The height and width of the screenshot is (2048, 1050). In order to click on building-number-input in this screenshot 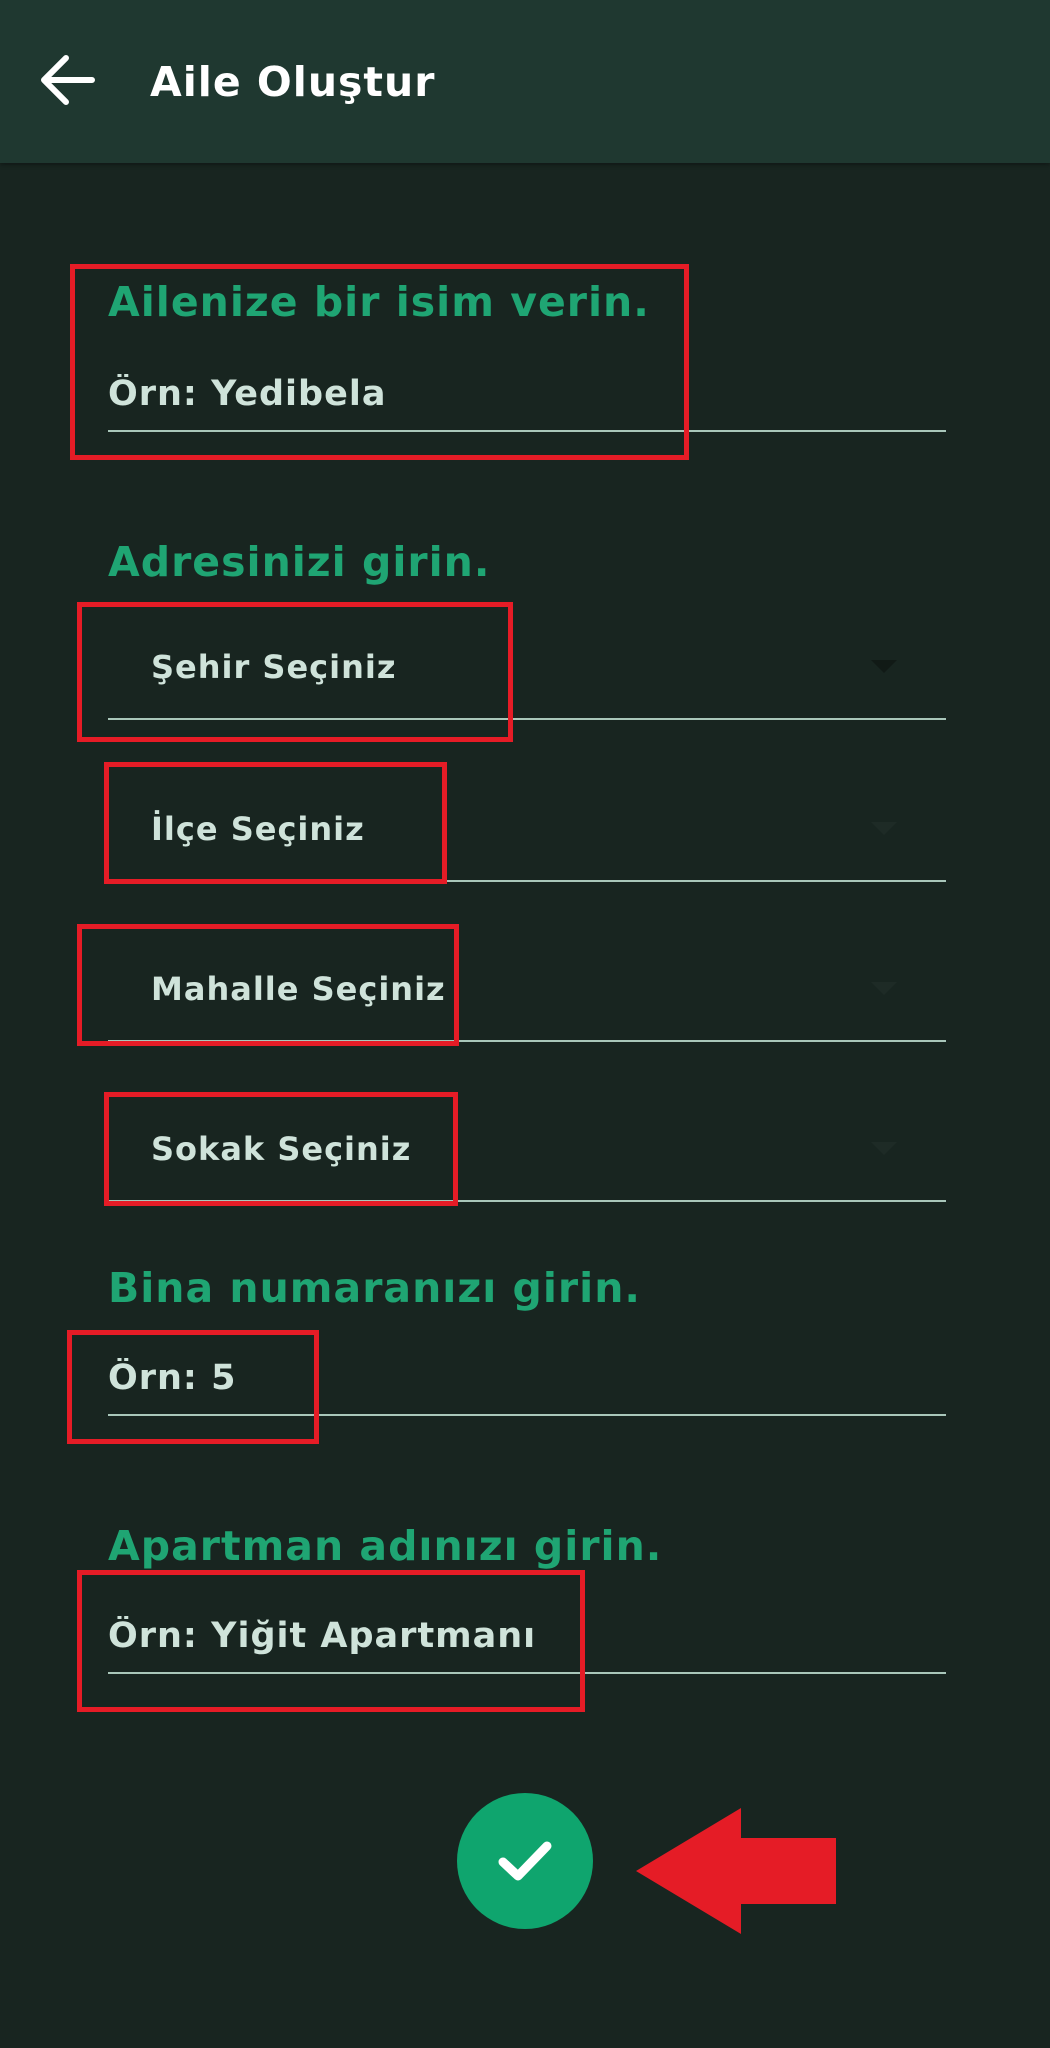, I will do `click(527, 1378)`.